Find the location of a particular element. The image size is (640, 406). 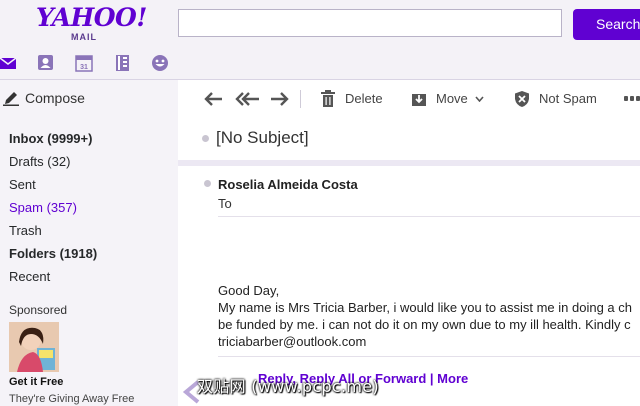

subject-bar: [No Subject] is located at coordinates (409, 142).